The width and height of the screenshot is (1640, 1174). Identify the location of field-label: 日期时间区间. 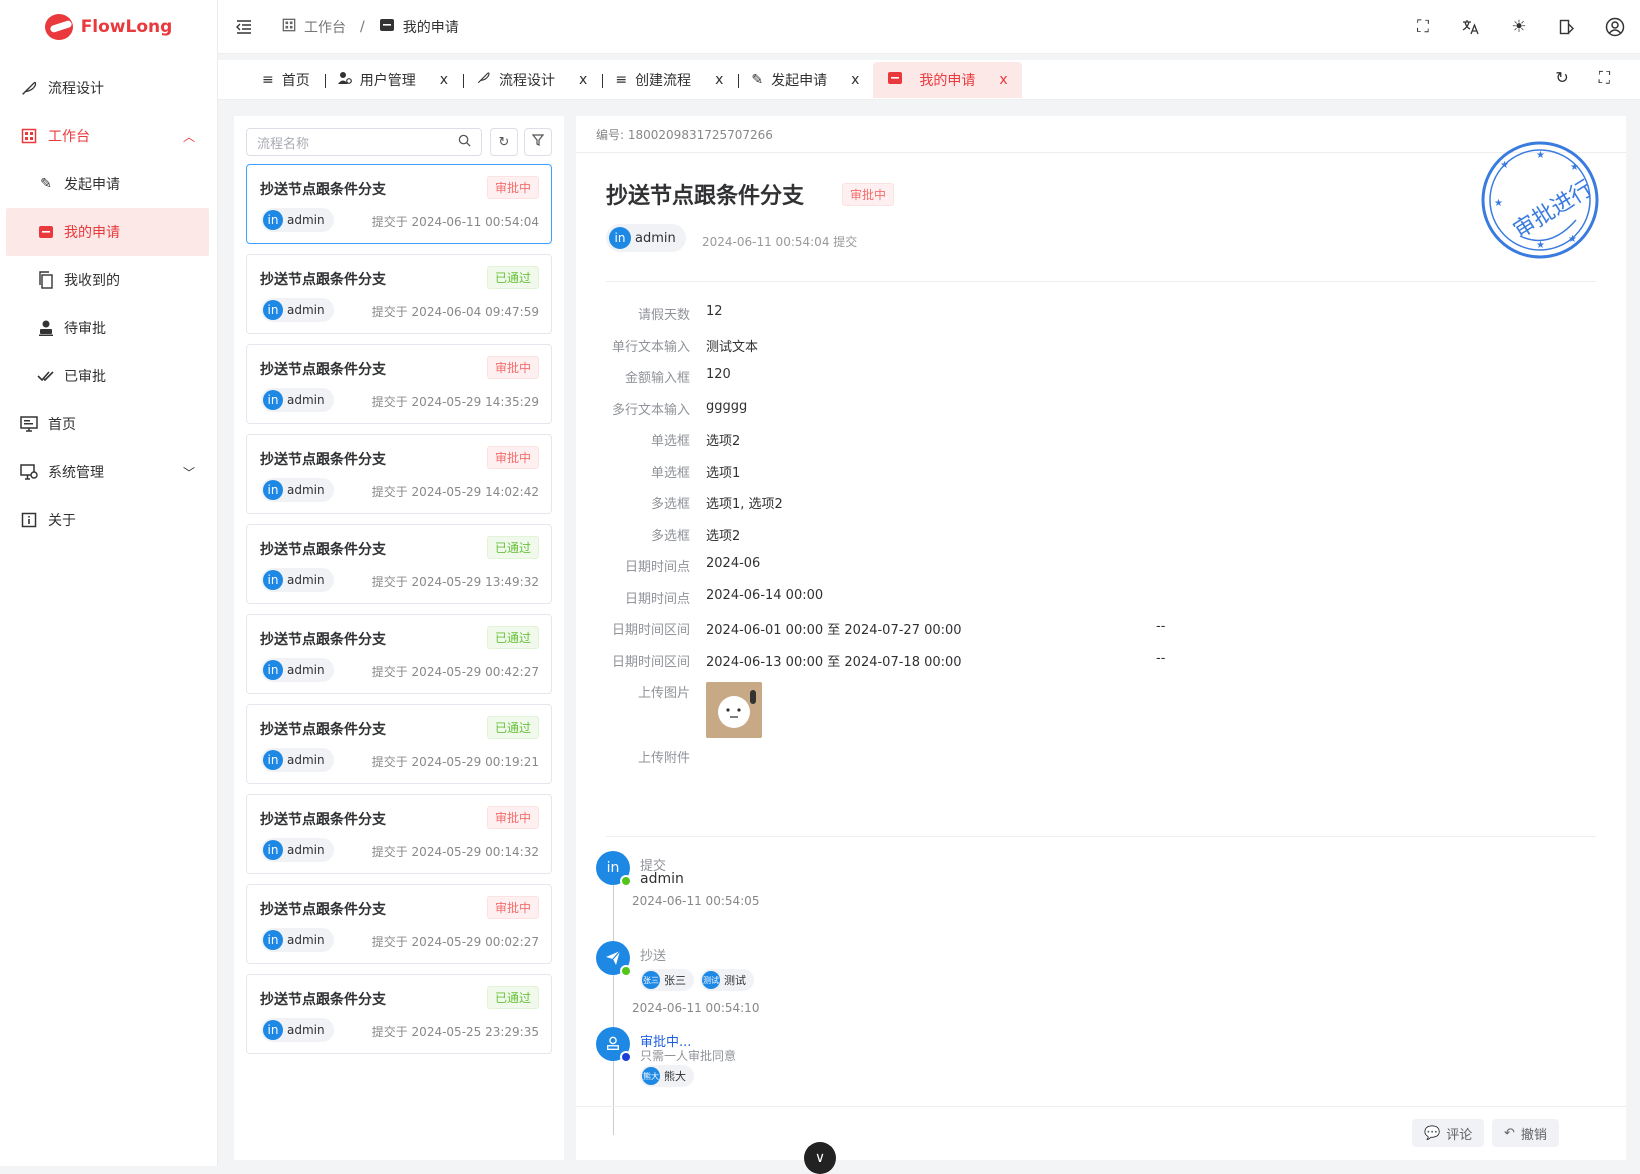
(650, 630).